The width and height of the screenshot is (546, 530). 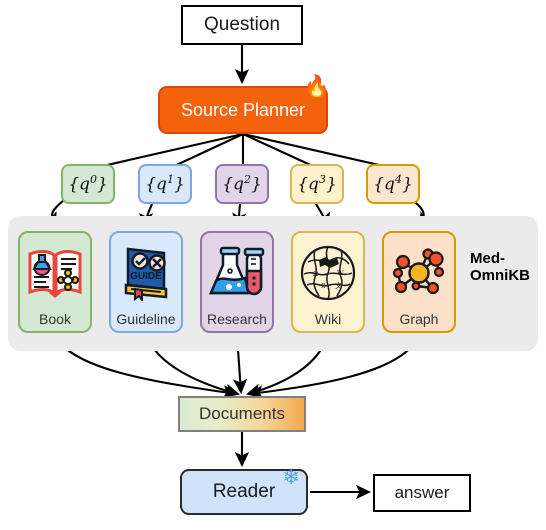 I want to click on source-box-graph: Graph, so click(x=419, y=282).